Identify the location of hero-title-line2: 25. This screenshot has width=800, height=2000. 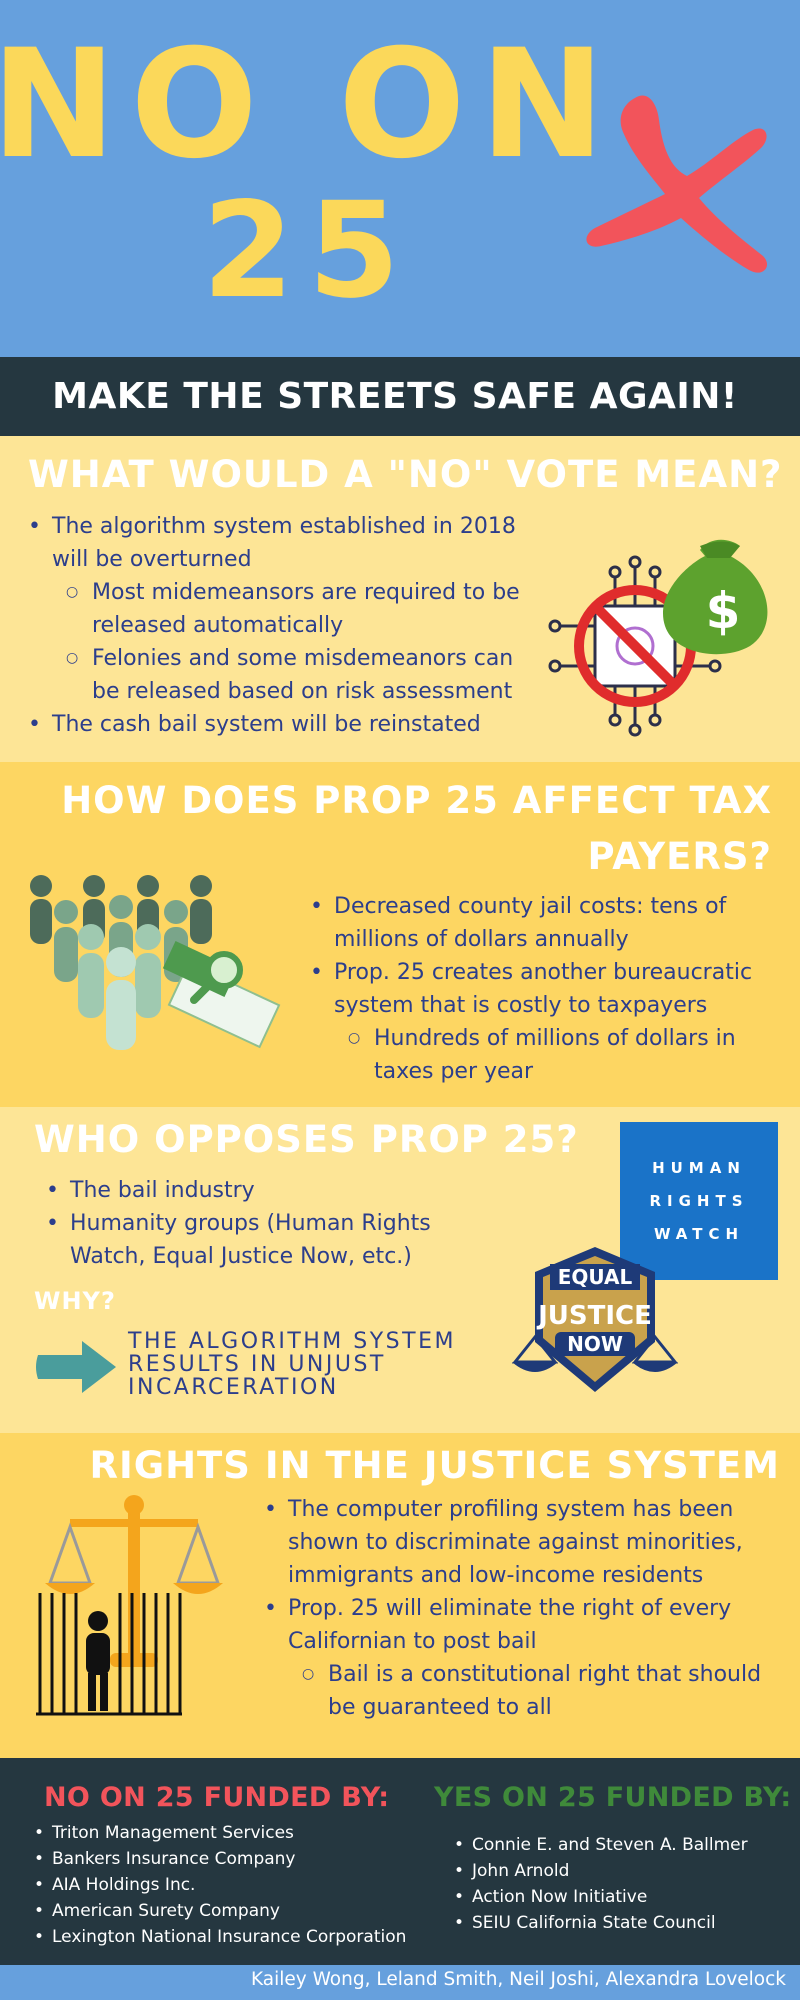
(308, 251).